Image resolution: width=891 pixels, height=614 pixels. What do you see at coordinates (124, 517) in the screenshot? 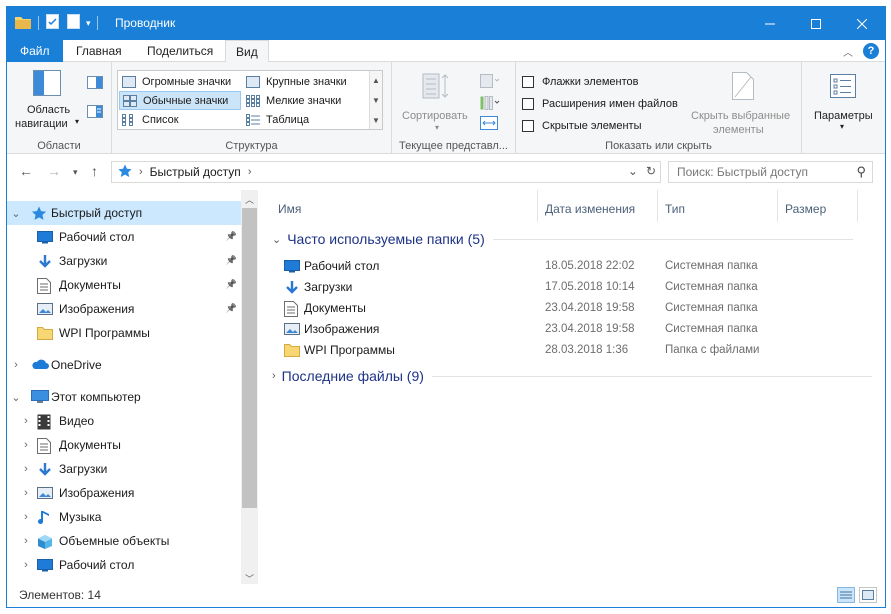
I see `nav-tree-item: › Музыка` at bounding box center [124, 517].